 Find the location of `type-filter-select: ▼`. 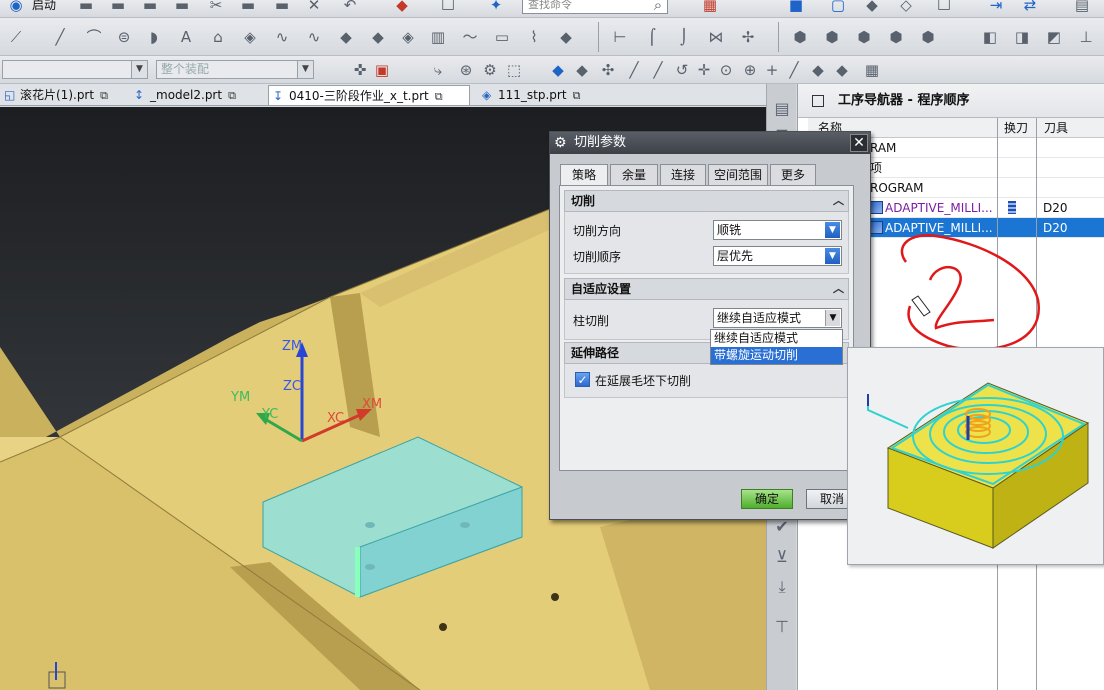

type-filter-select: ▼ is located at coordinates (75, 69).